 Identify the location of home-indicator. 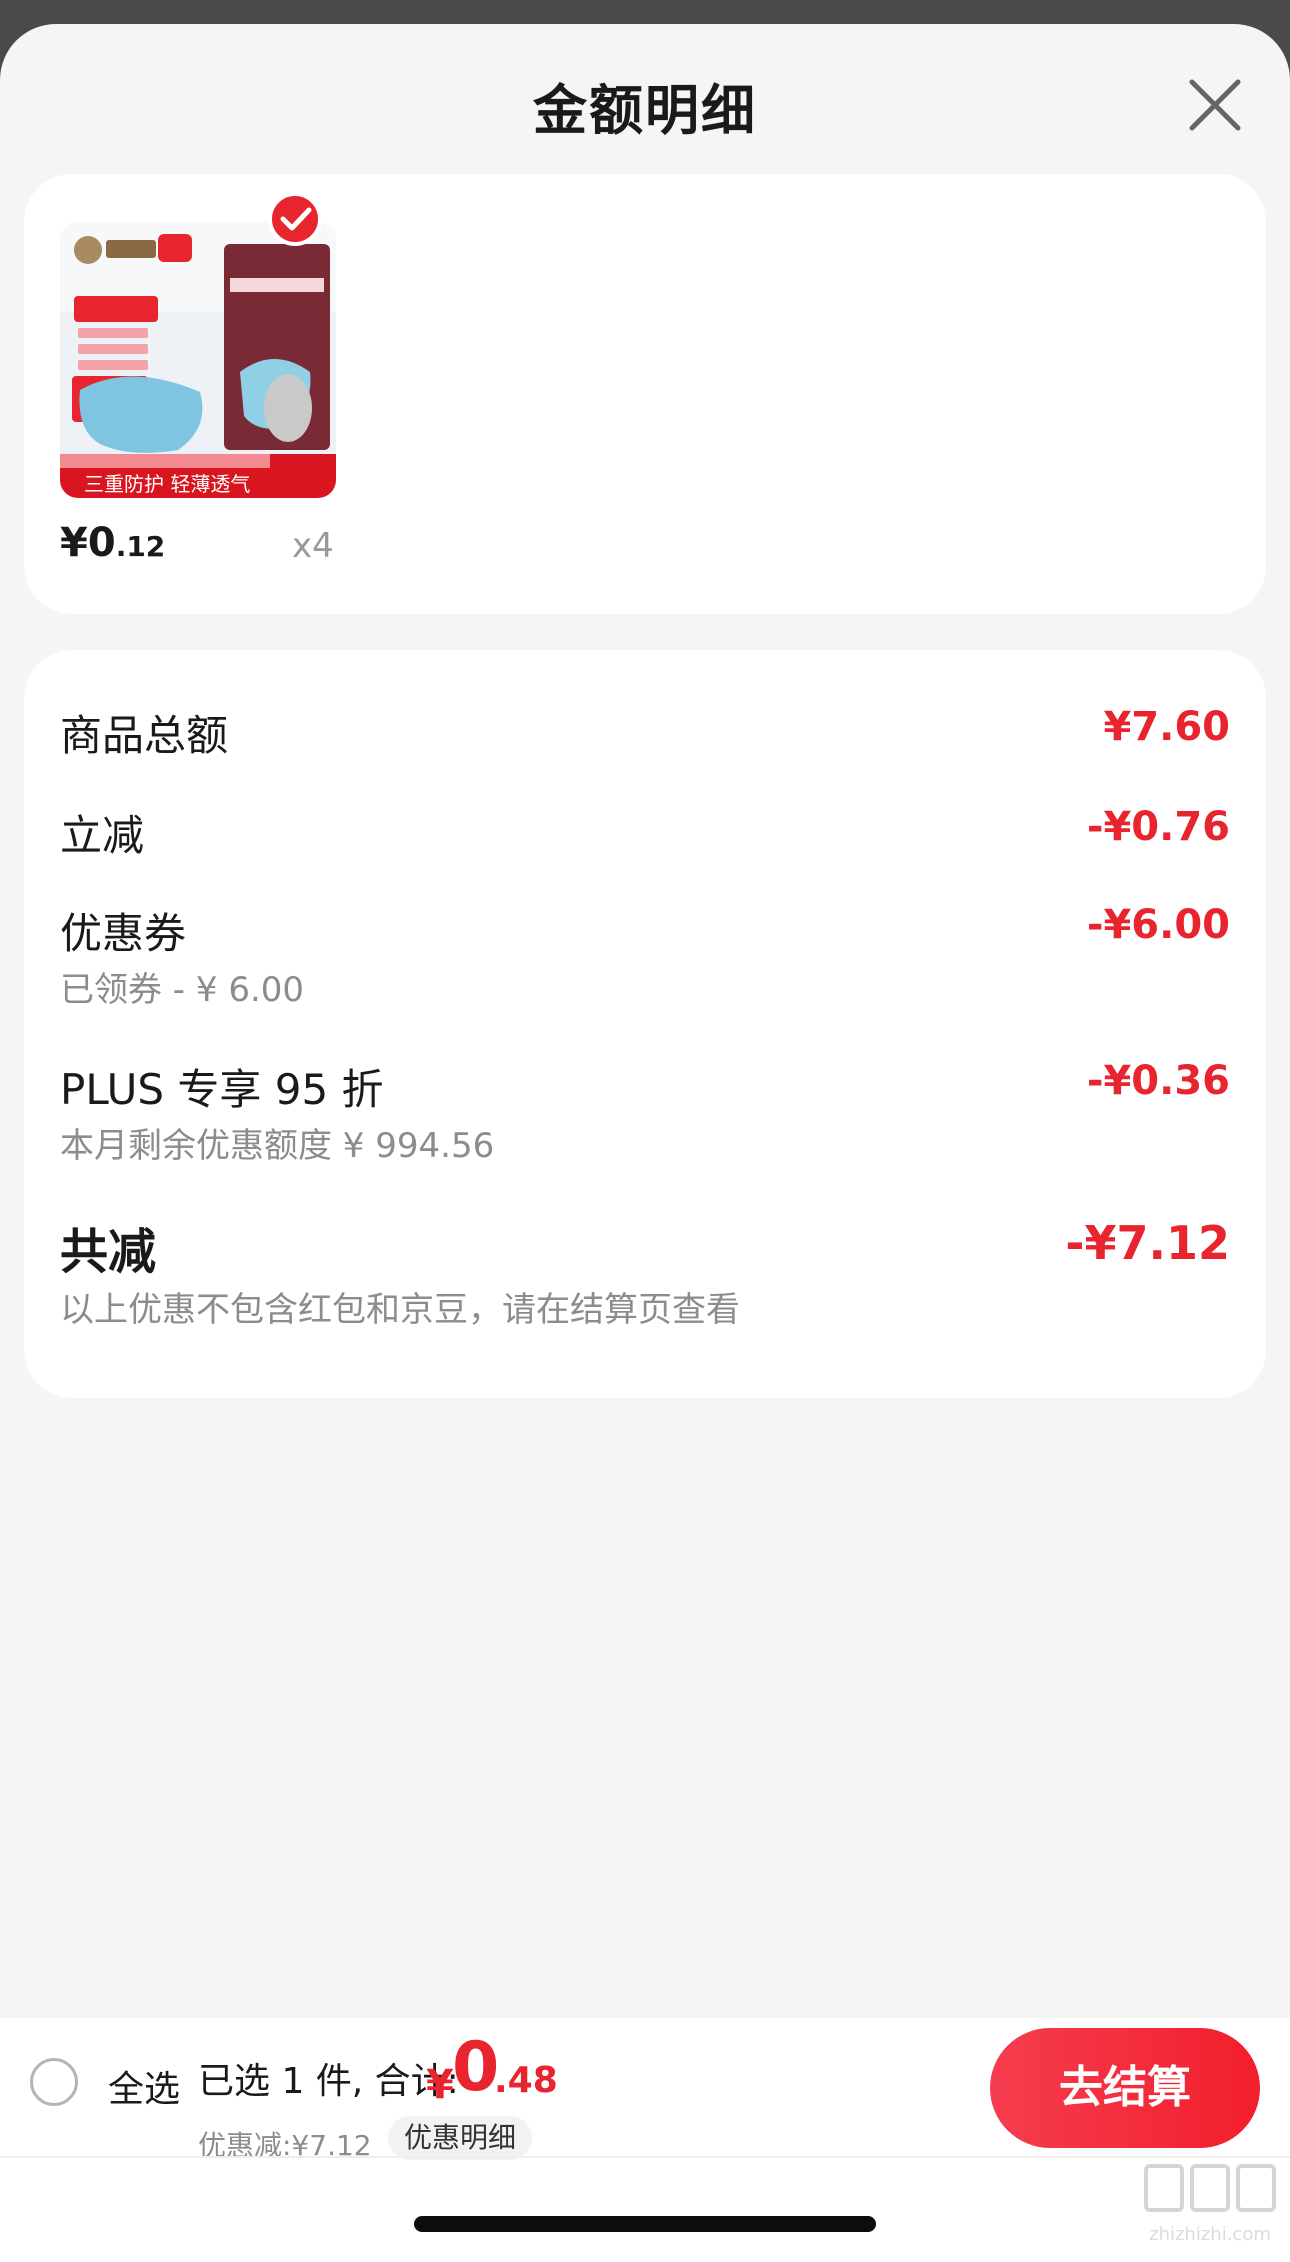
(645, 2224).